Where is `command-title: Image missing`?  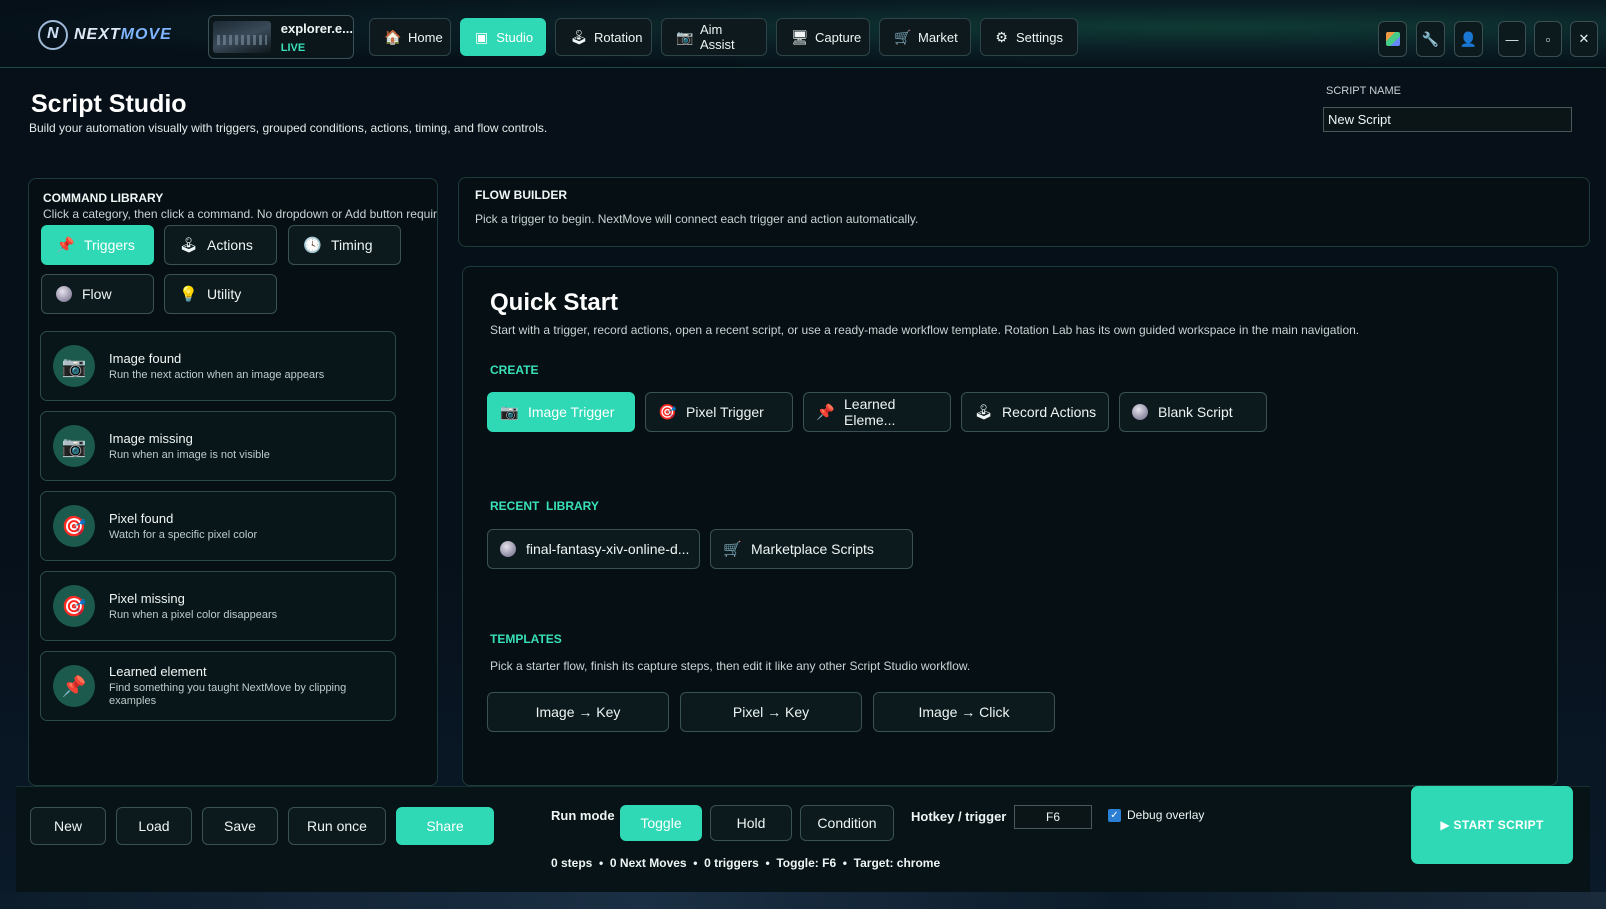 command-title: Image missing is located at coordinates (151, 438).